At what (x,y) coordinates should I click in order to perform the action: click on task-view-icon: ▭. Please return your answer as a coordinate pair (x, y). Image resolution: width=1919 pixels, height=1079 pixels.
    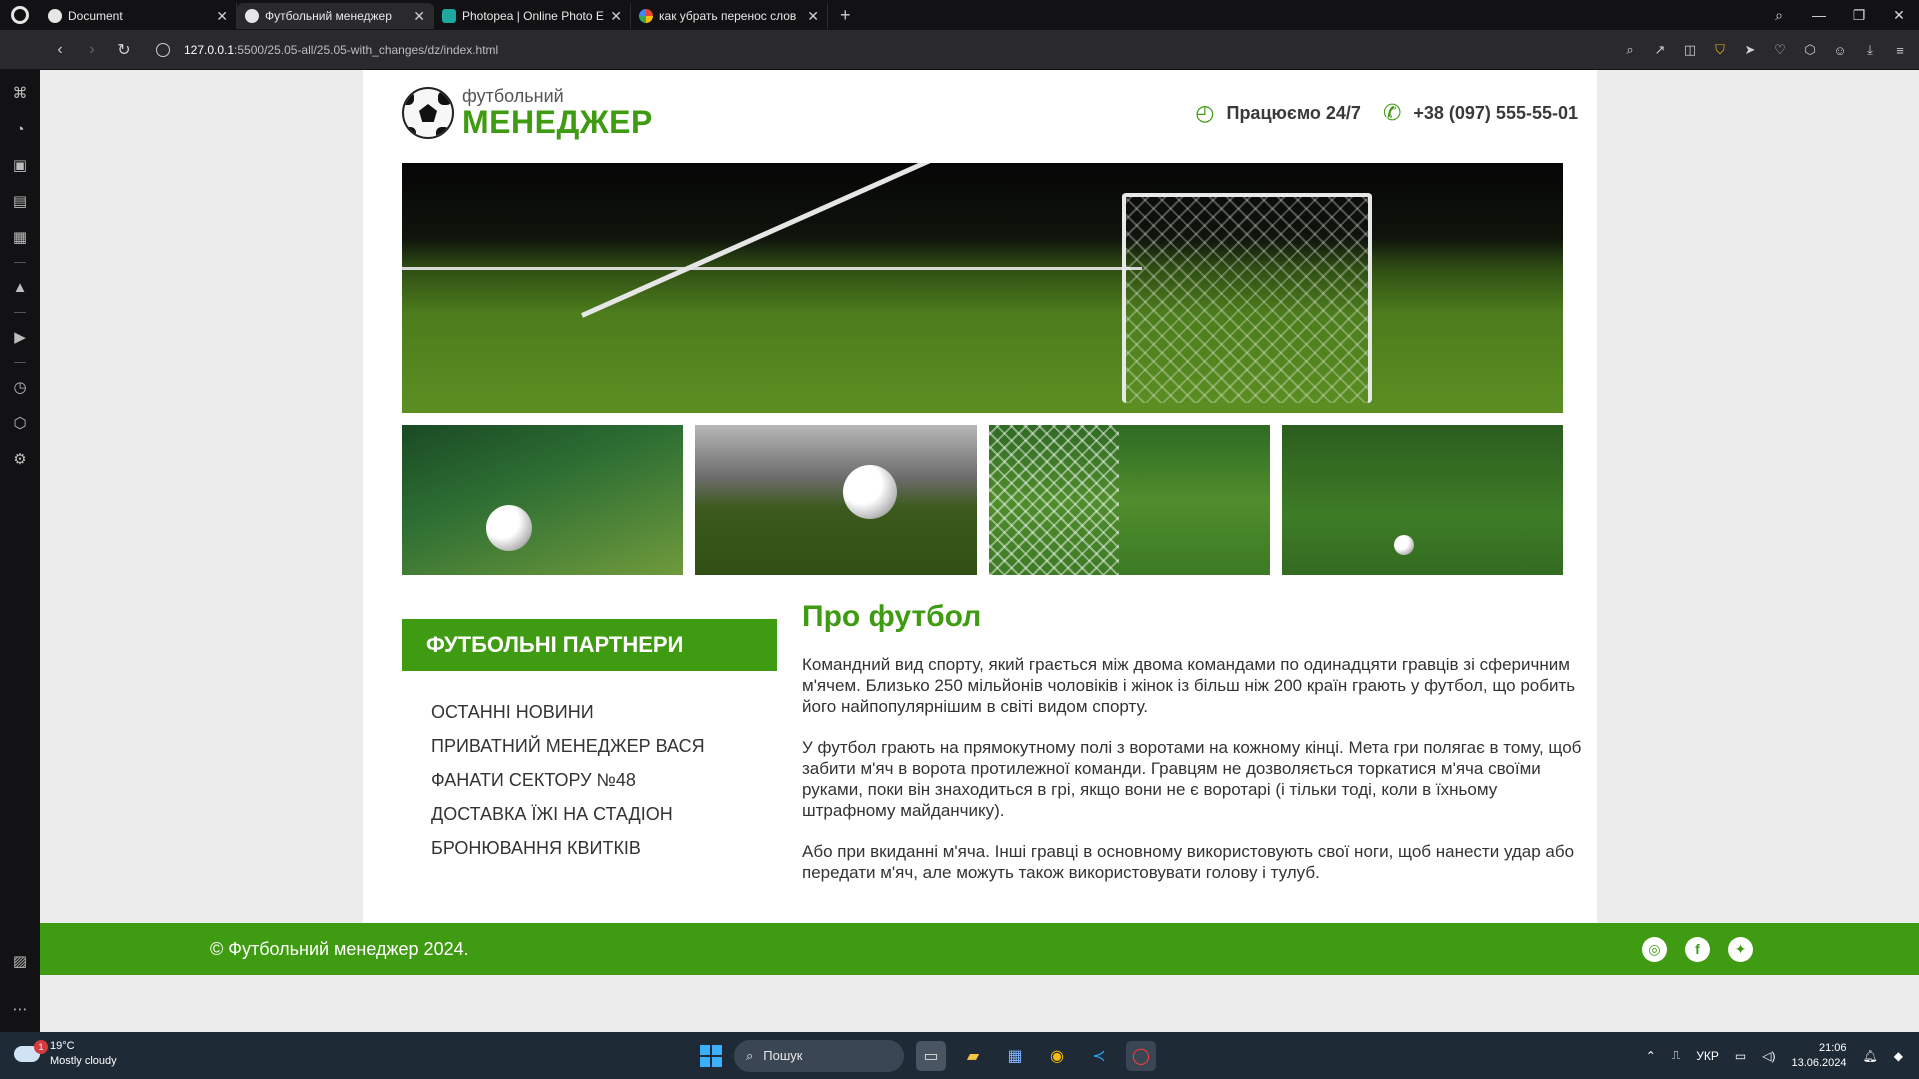
    Looking at the image, I should click on (931, 1055).